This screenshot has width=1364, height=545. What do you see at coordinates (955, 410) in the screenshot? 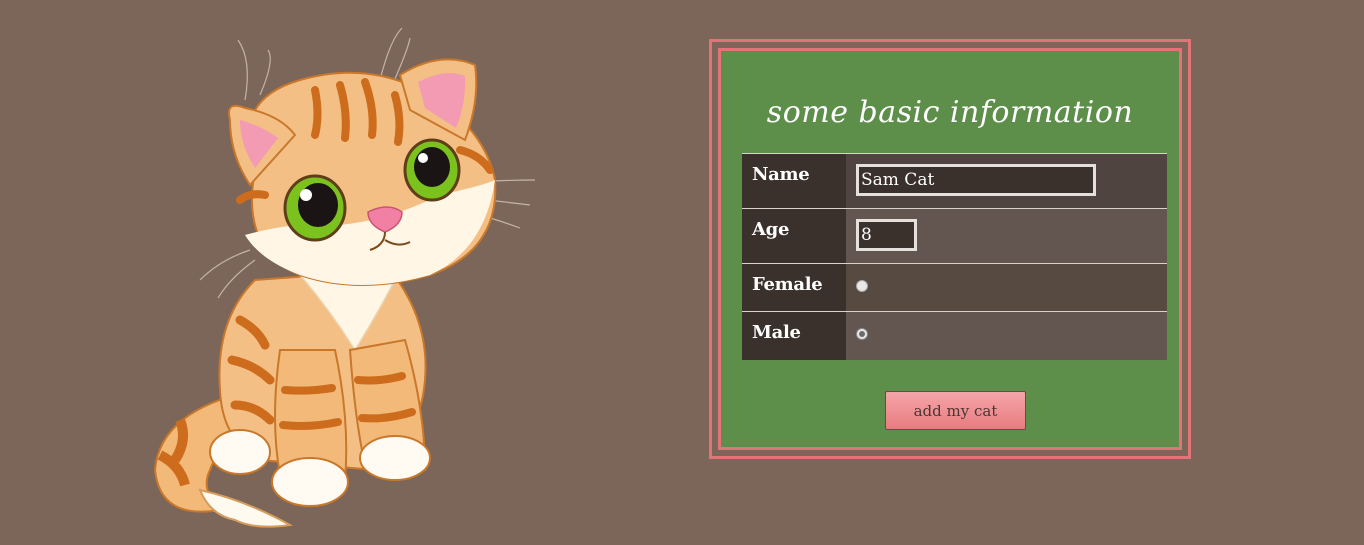
I see `add-my-cat-button: add my cat` at bounding box center [955, 410].